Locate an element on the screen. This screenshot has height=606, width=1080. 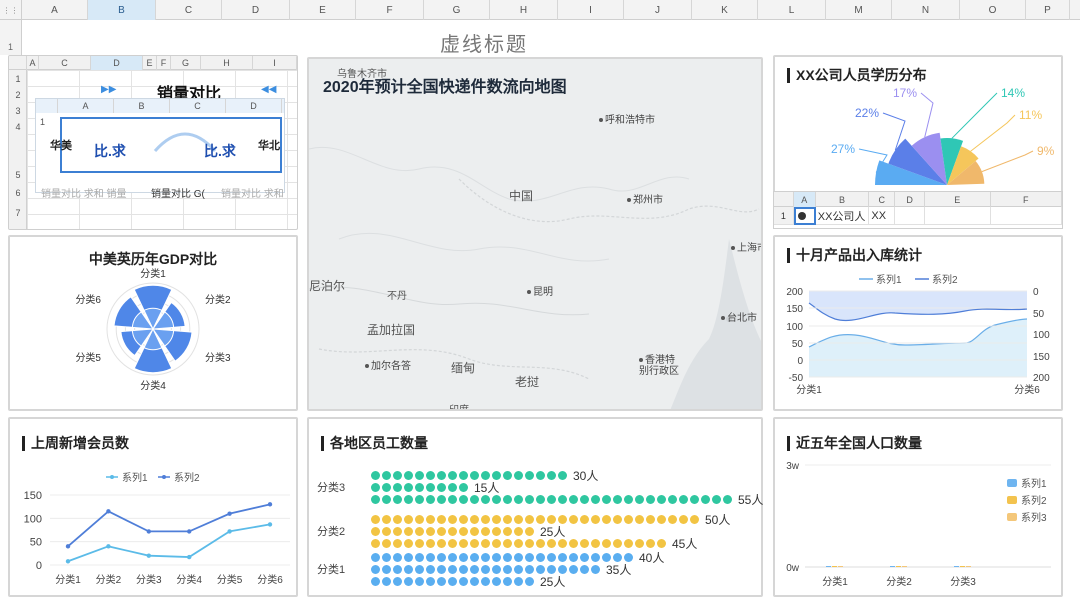
column-header-a: A is located at coordinates (55, 10).